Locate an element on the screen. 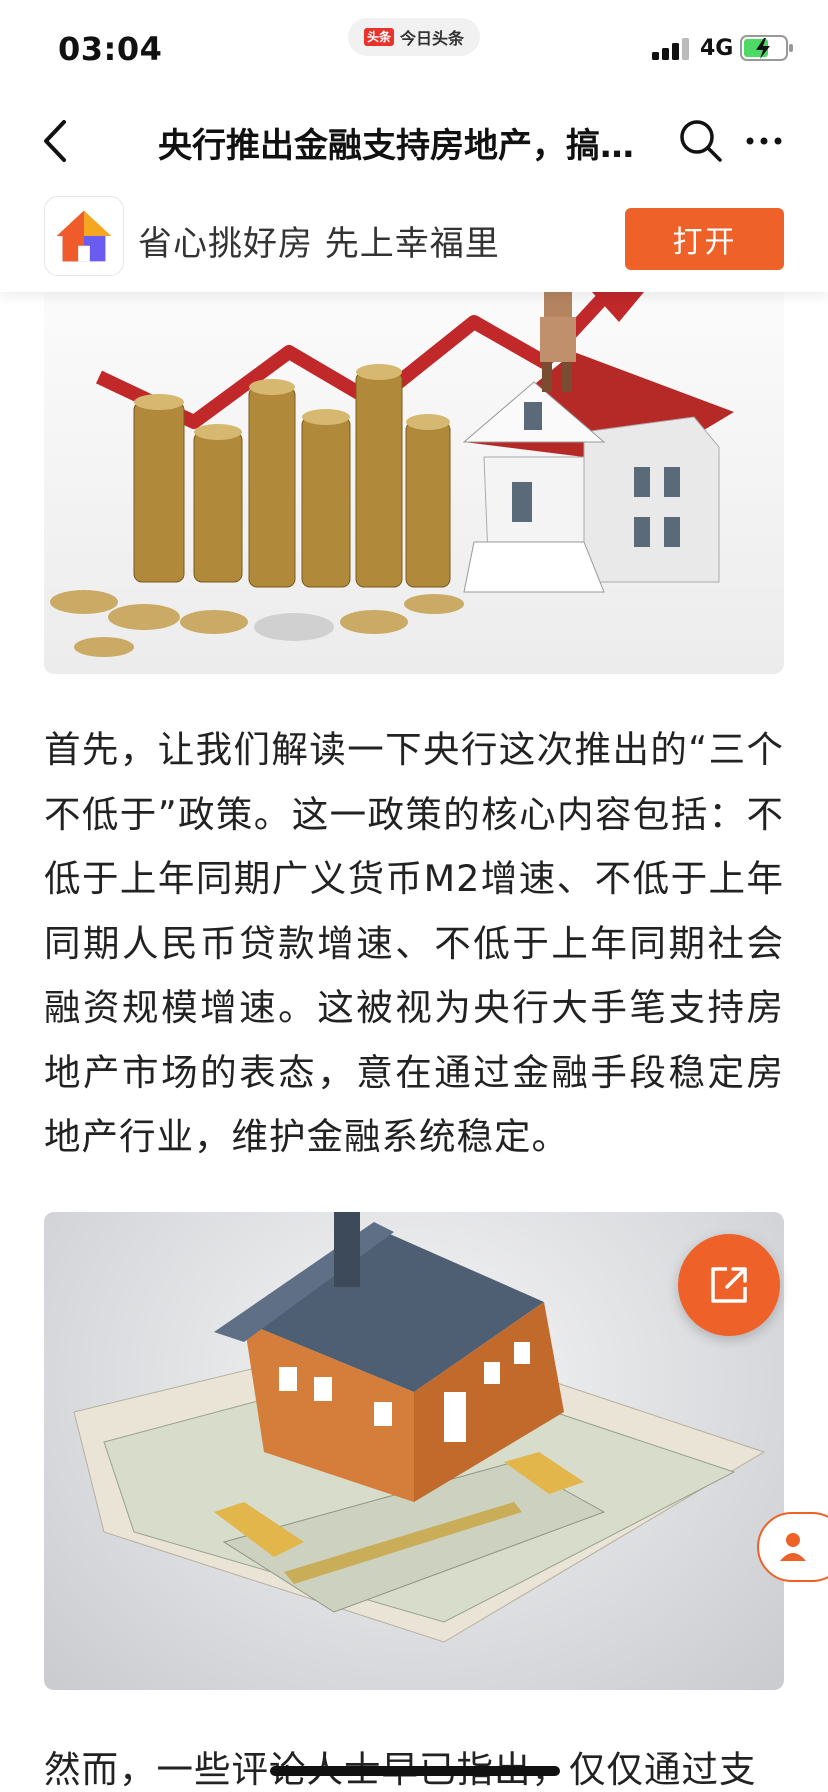  share-icon is located at coordinates (729, 1285).